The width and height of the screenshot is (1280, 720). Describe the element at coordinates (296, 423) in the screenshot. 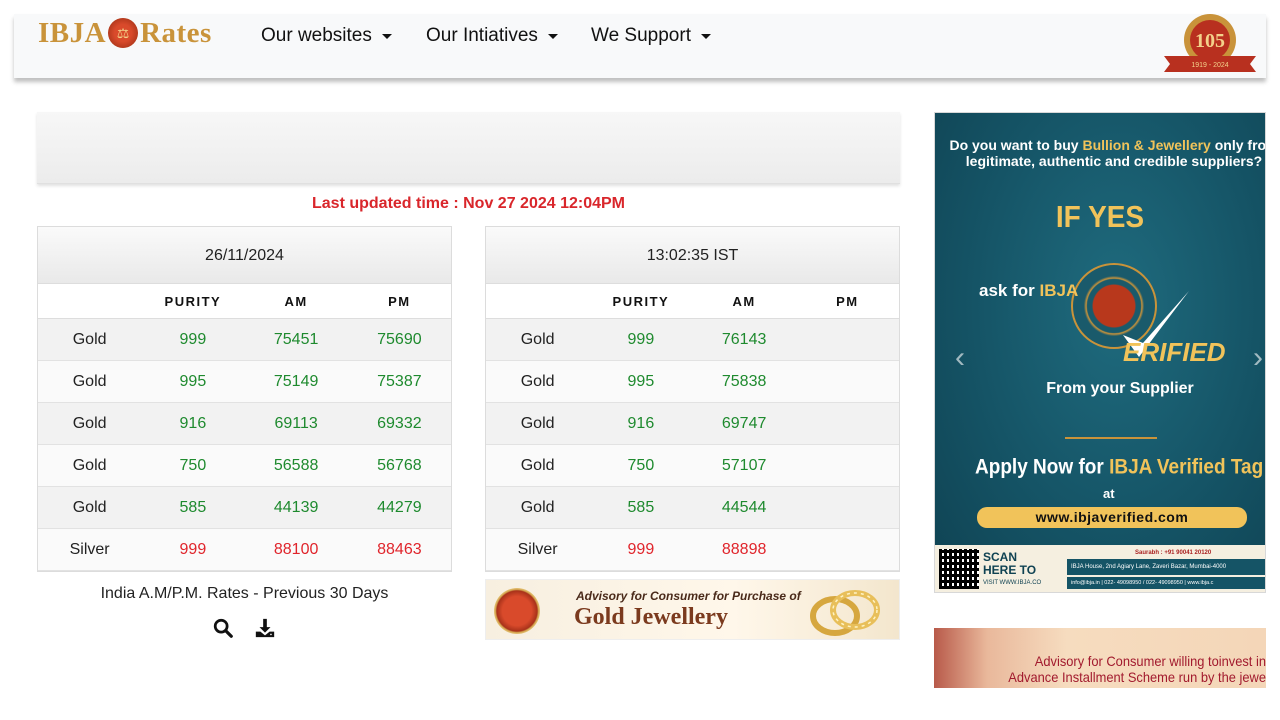

I see `cell-am: 69113` at that location.